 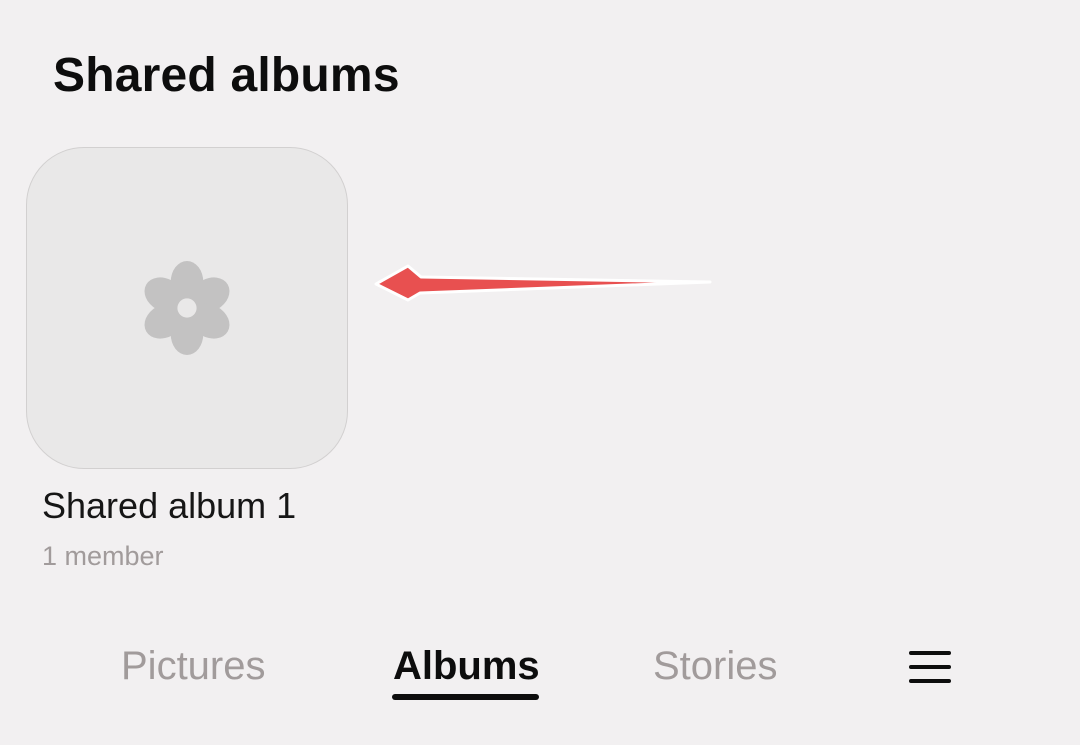 What do you see at coordinates (193, 666) in the screenshot?
I see `tab-pictures: Pictures` at bounding box center [193, 666].